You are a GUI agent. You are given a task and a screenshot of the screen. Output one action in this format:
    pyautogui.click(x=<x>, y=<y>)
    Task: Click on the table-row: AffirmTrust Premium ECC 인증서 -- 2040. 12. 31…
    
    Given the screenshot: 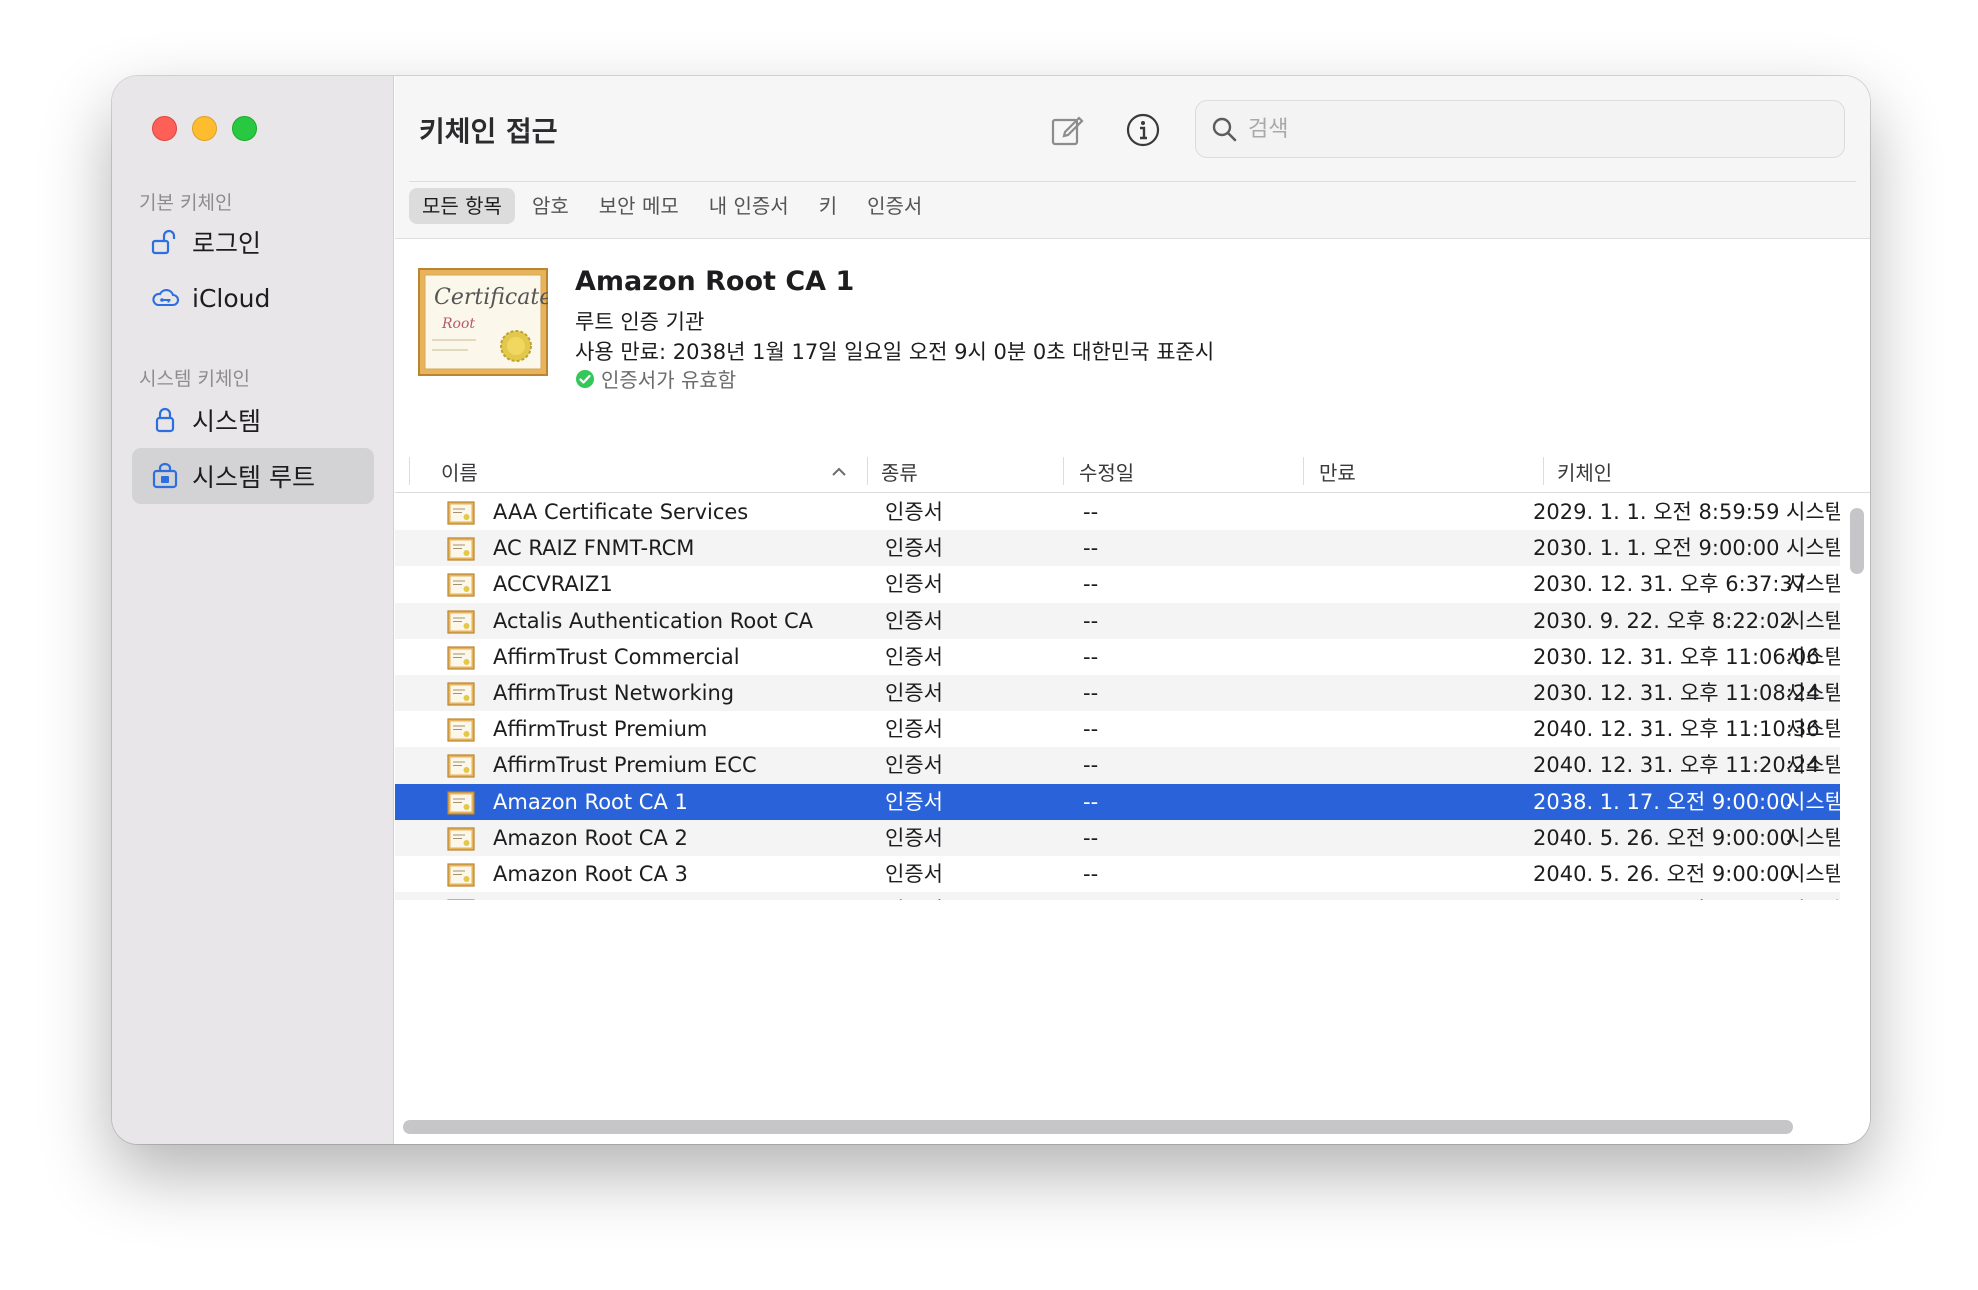 What is the action you would take?
    pyautogui.click(x=1117, y=765)
    